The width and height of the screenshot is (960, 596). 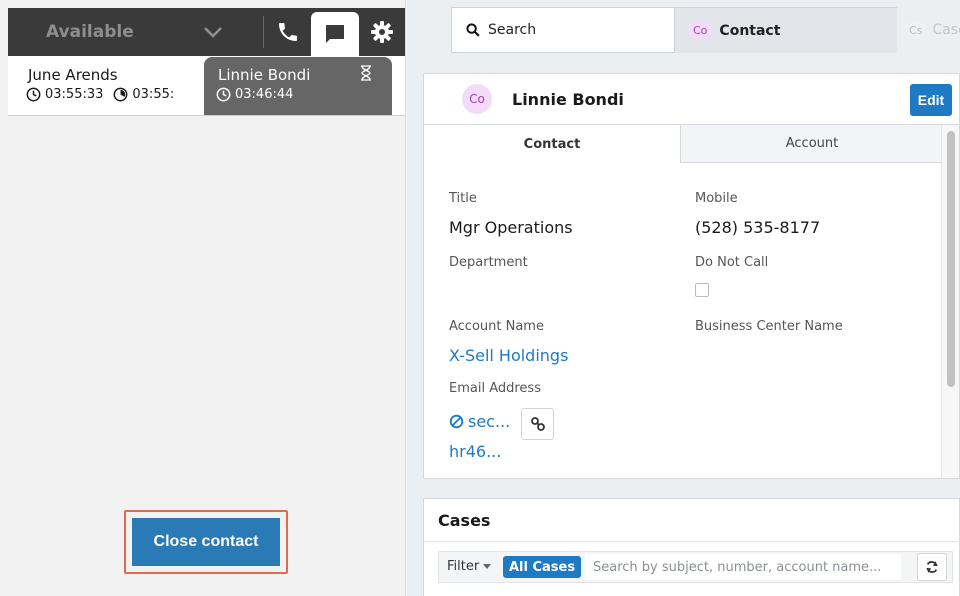 I want to click on gear-icon, so click(x=382, y=32).